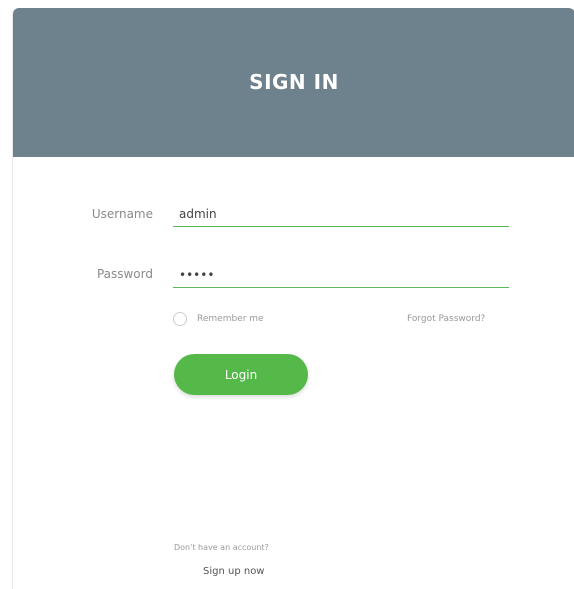 The height and width of the screenshot is (589, 574). I want to click on username-input, so click(341, 214).